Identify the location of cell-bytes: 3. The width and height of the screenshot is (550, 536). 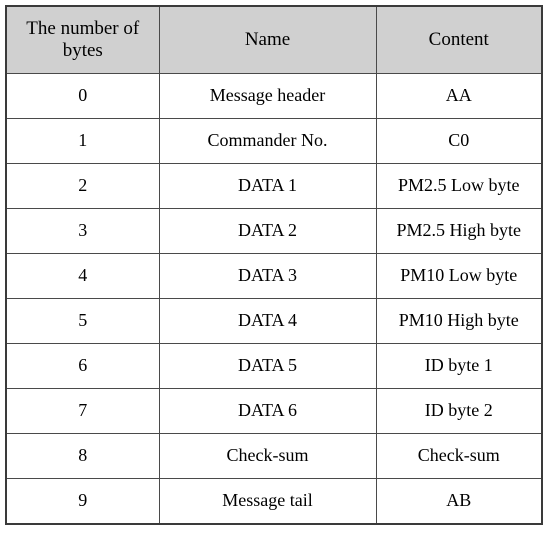
(82, 231).